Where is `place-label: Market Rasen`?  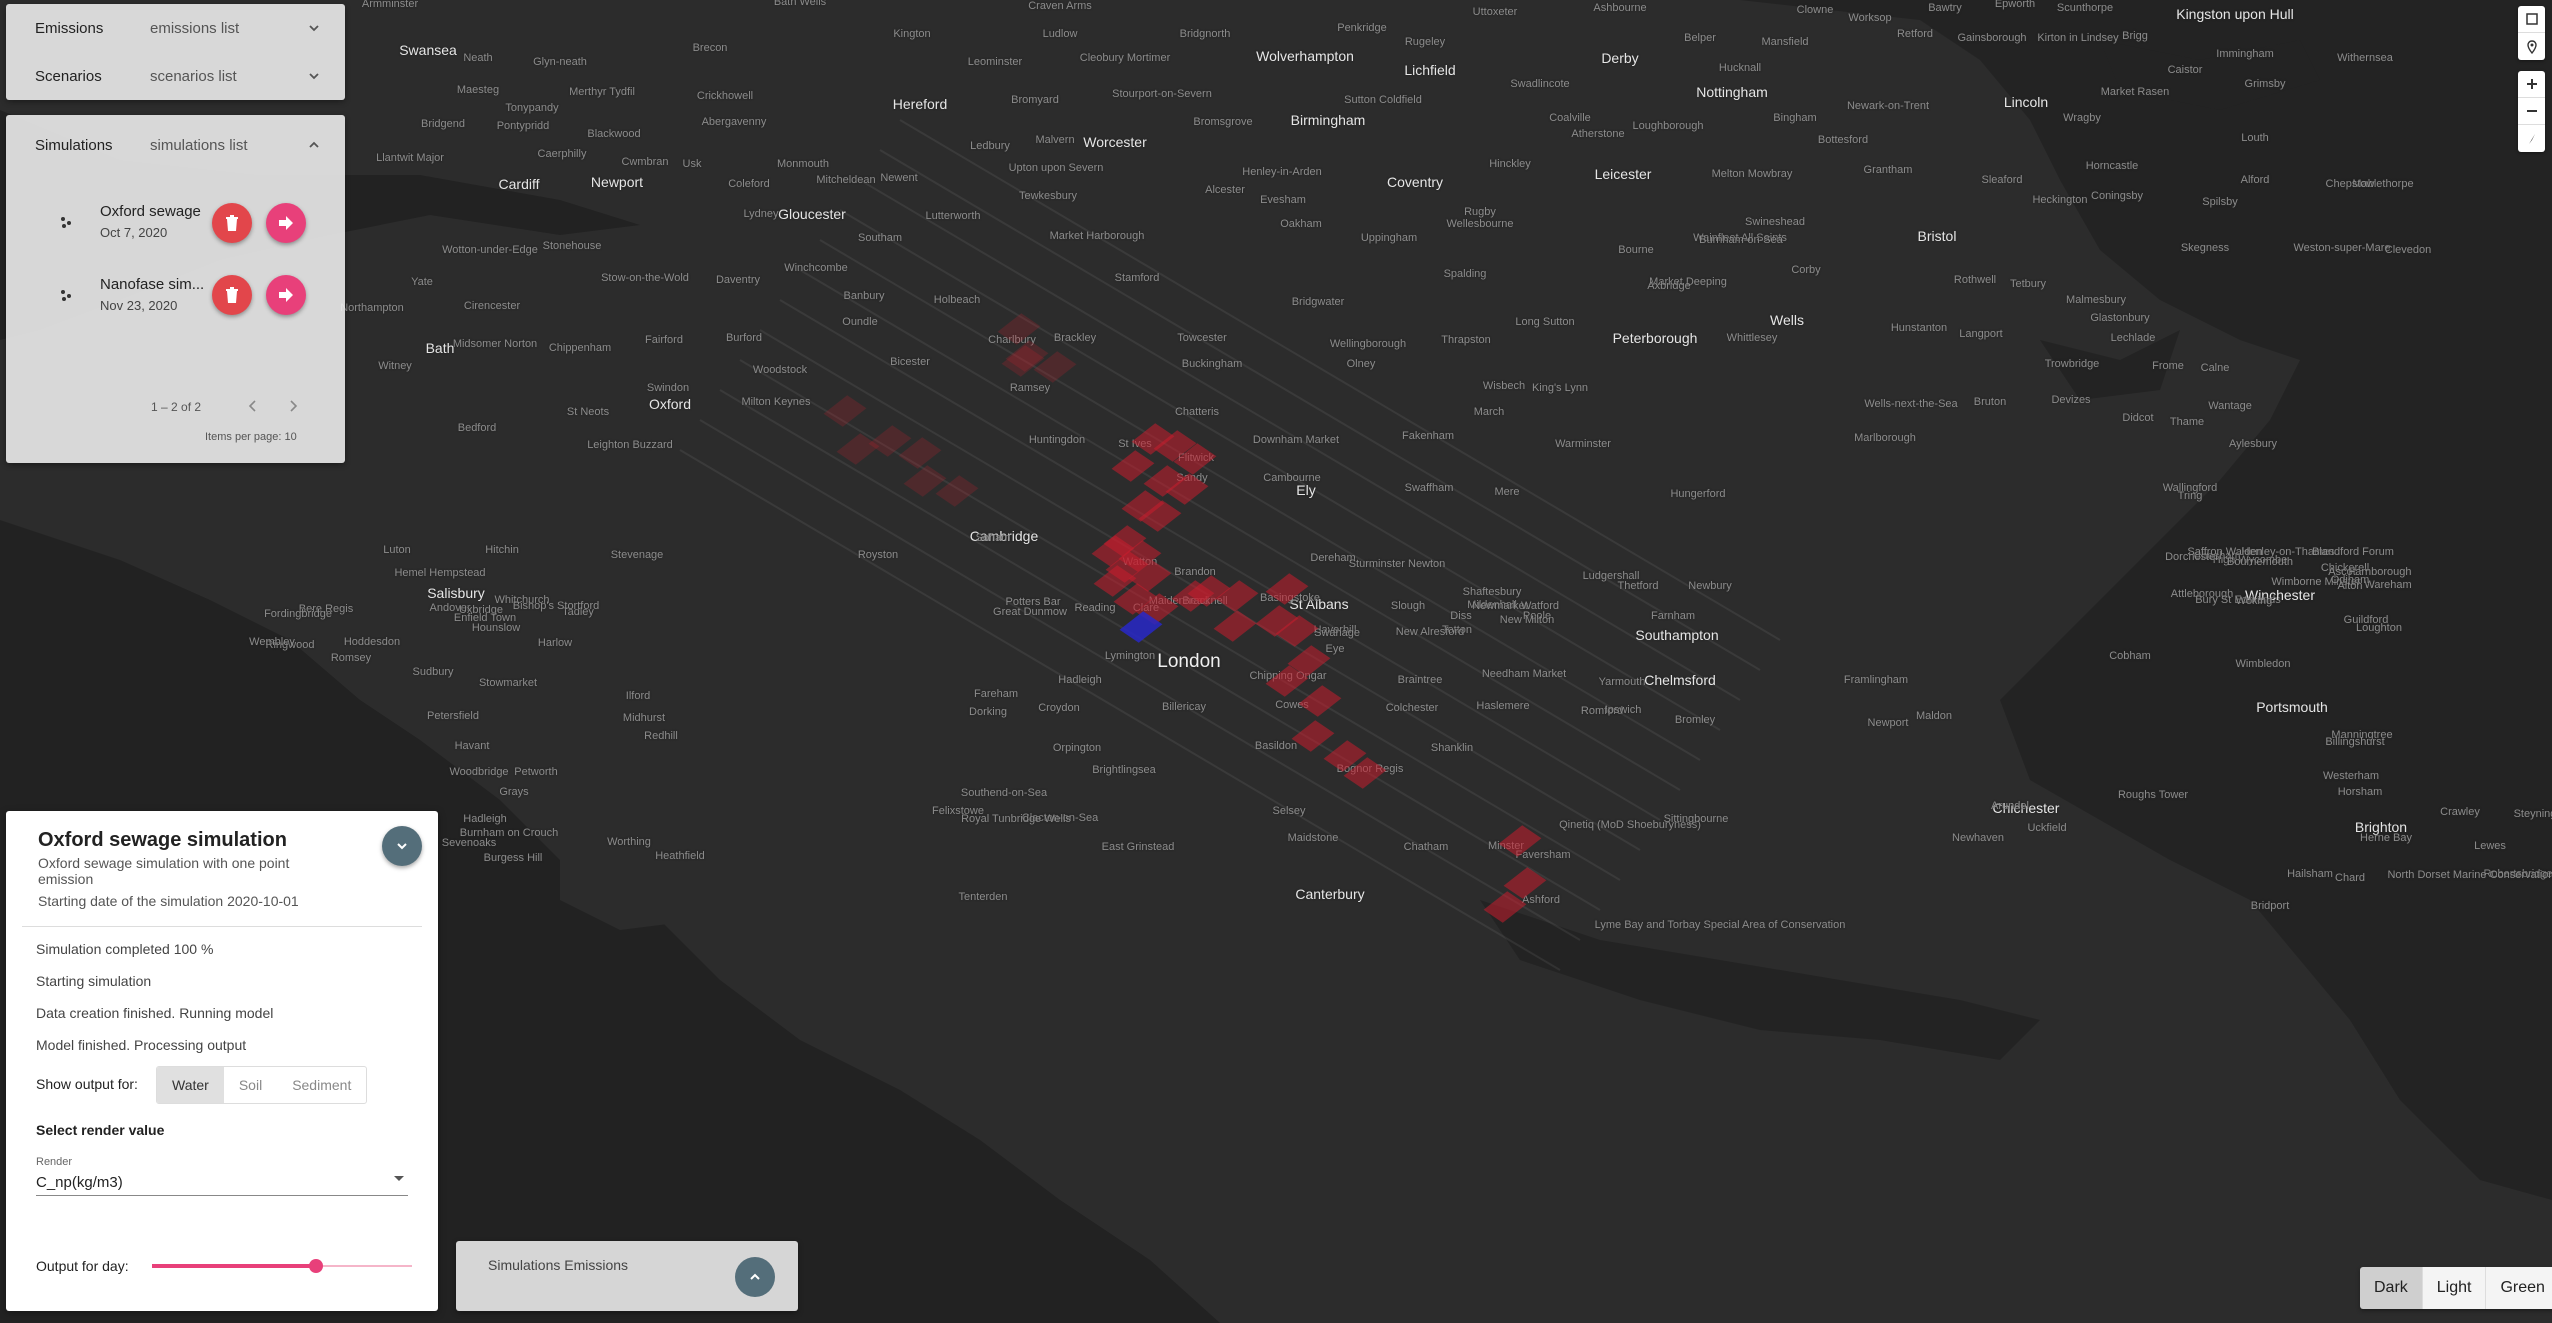
place-label: Market Rasen is located at coordinates (2135, 92).